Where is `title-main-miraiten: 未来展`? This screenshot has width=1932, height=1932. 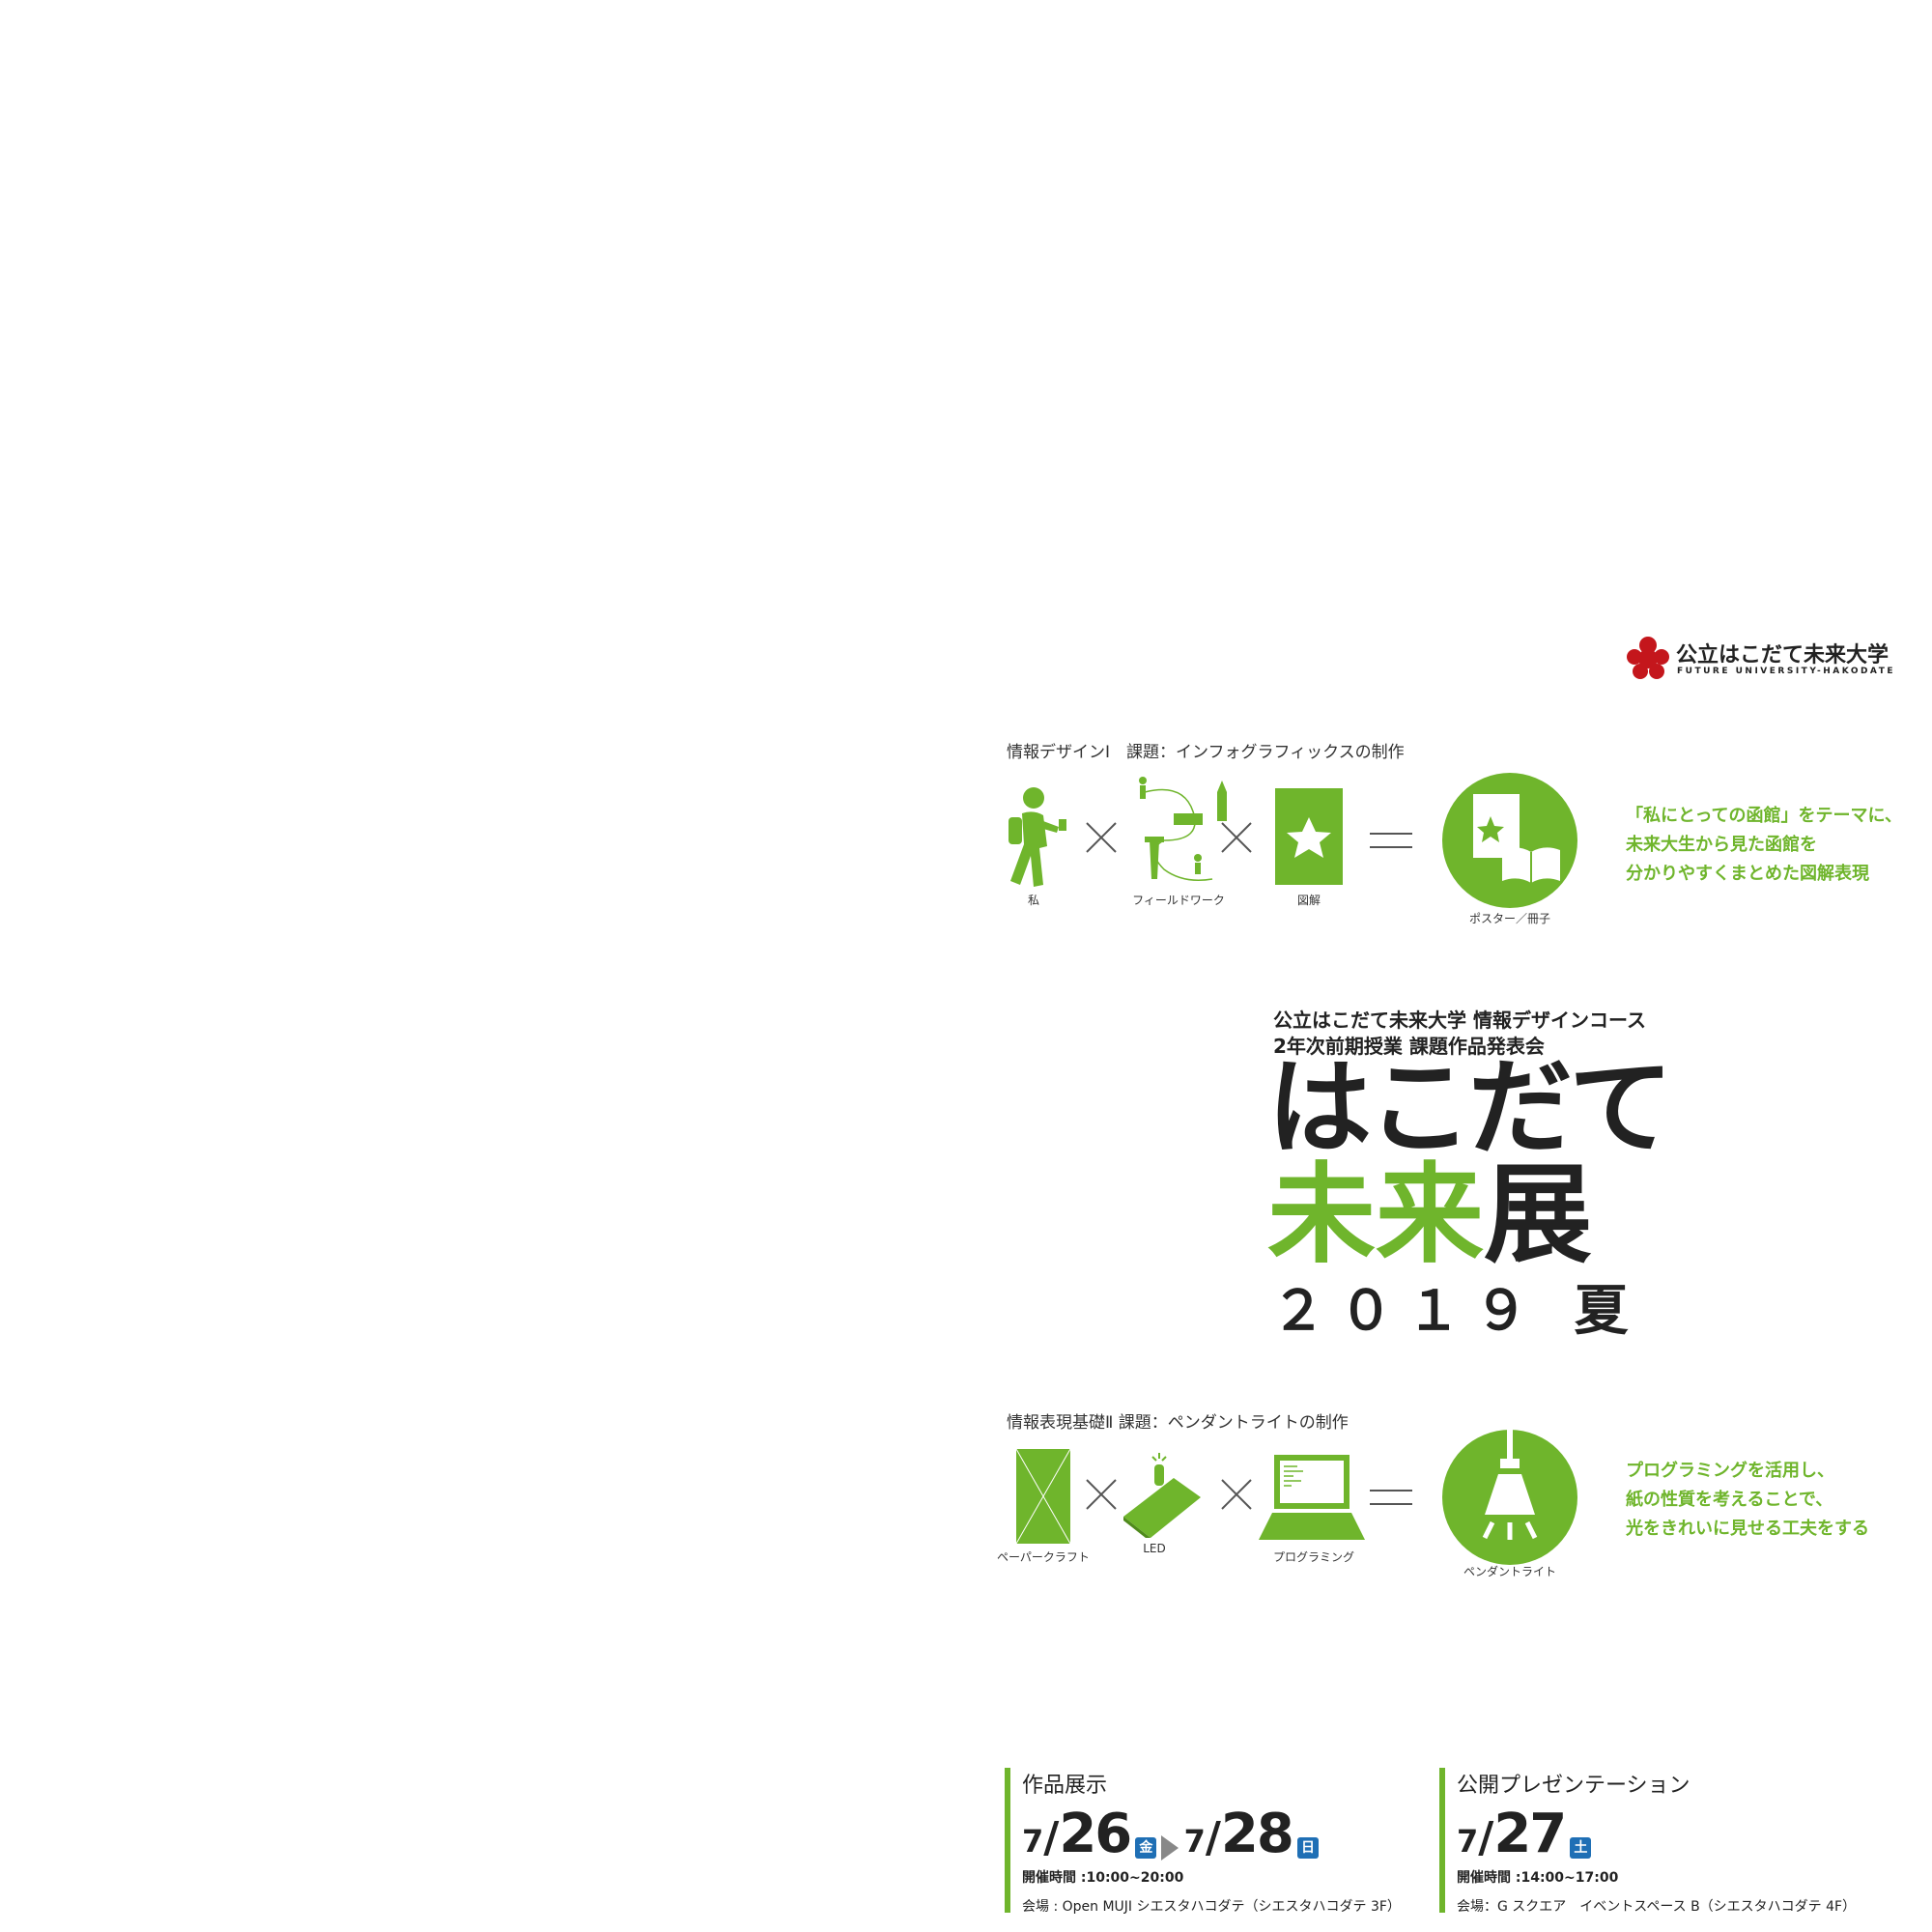
title-main-miraiten: 未来展 is located at coordinates (1429, 1215).